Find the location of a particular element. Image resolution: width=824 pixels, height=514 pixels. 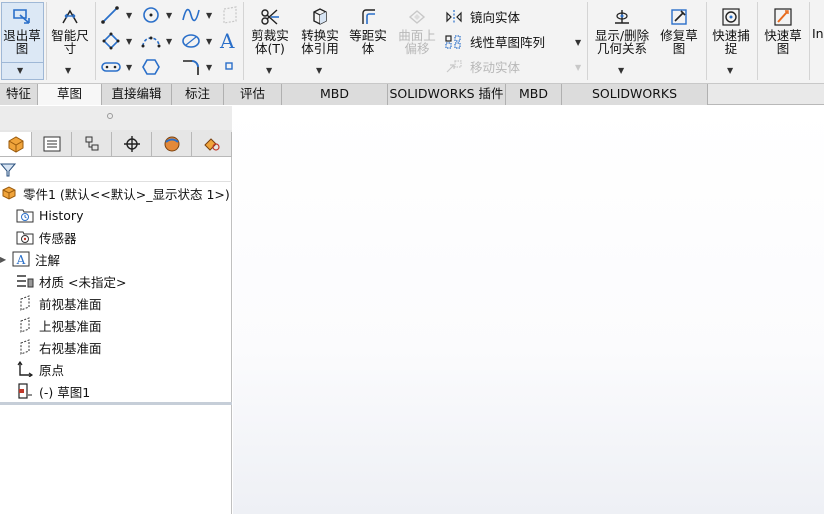

spline-dropdown-icon: ▼ is located at coordinates (209, 15).